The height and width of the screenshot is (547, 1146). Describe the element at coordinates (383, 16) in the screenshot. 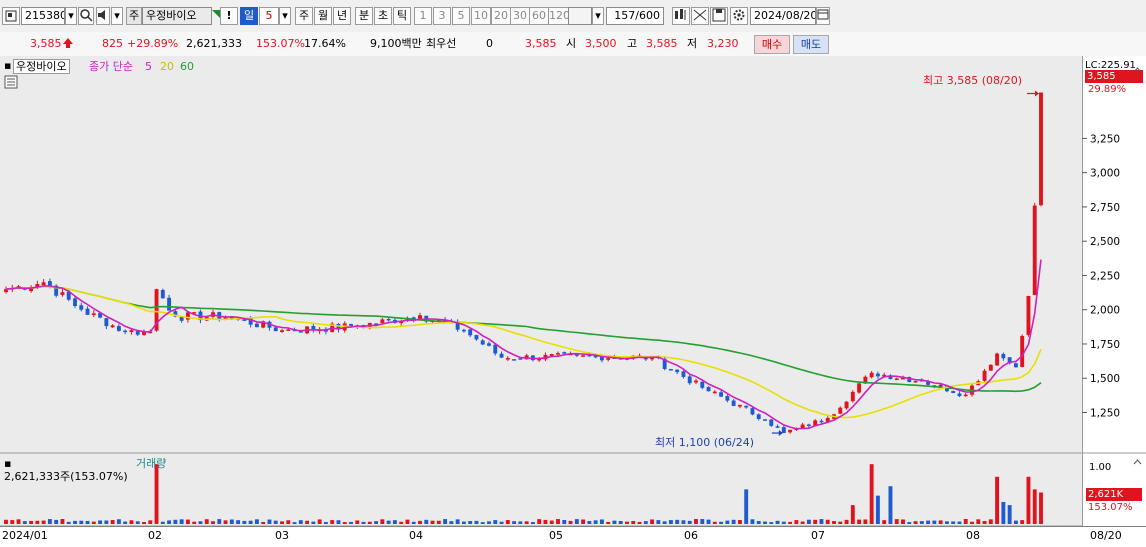

I see `period-second-tab: 초` at that location.